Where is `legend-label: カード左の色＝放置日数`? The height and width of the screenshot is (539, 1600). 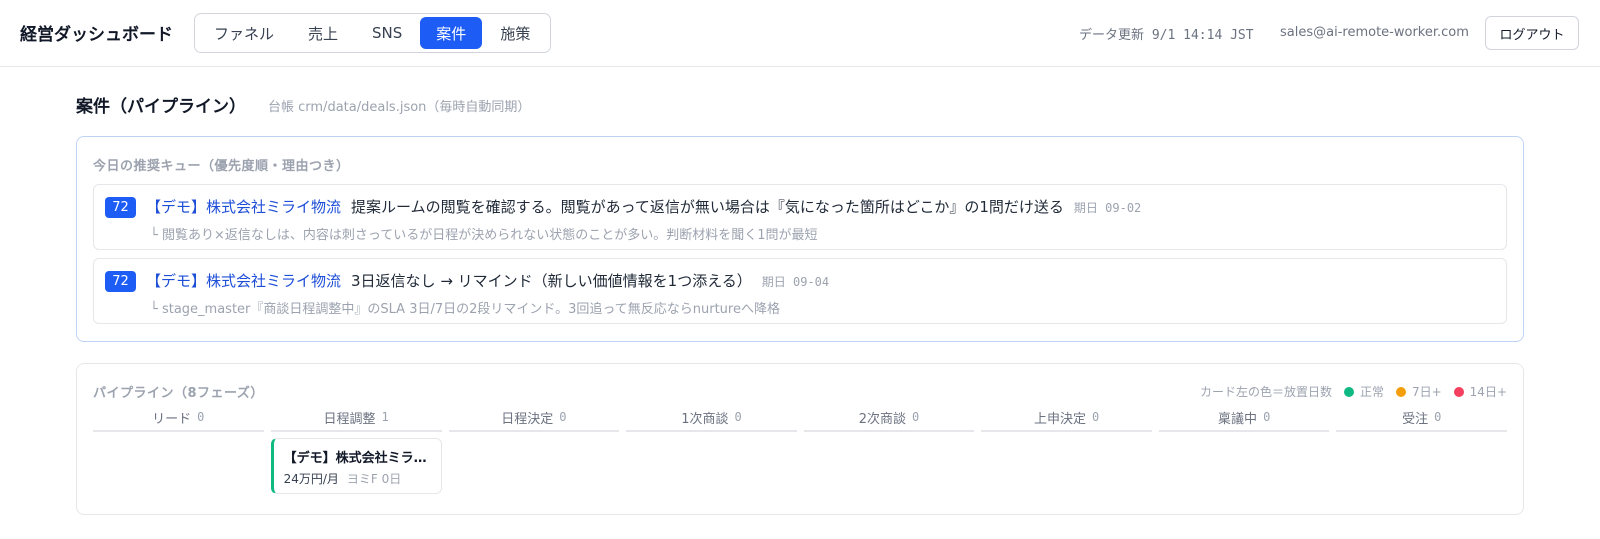
legend-label: カード左の色＝放置日数 is located at coordinates (1265, 392).